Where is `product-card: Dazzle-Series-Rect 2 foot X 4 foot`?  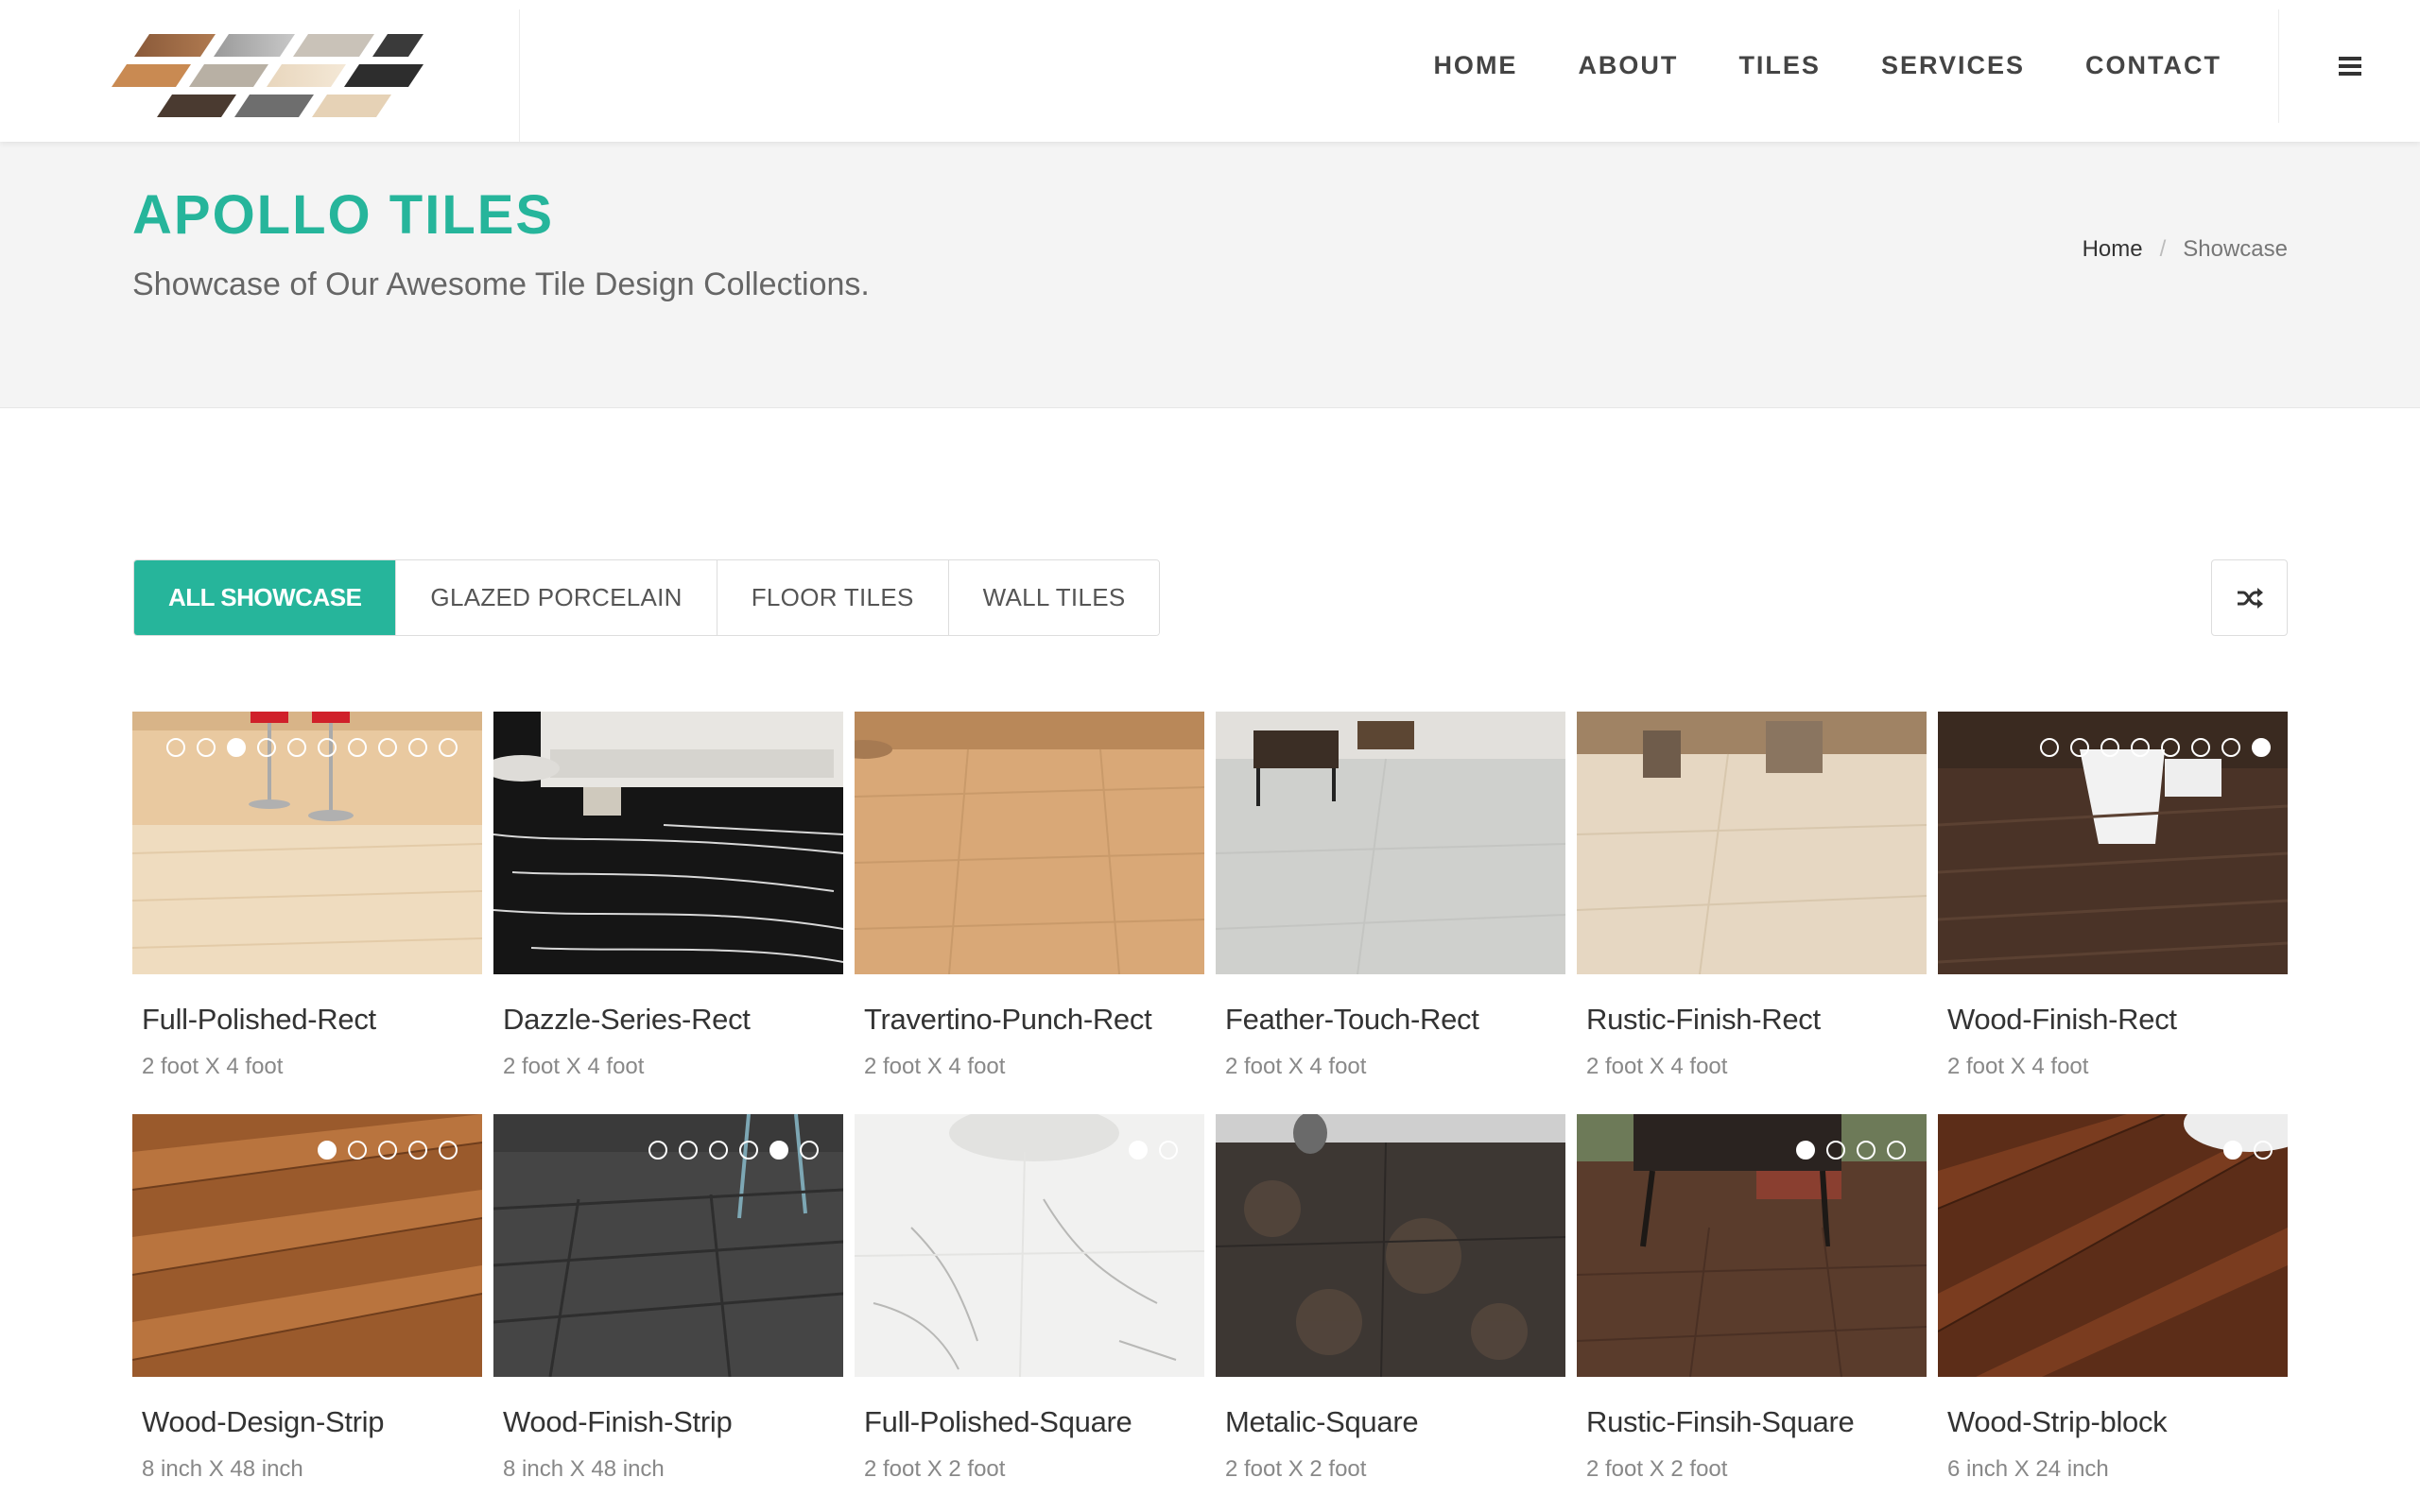
product-card: Dazzle-Series-Rect 2 foot X 4 foot is located at coordinates (668, 913).